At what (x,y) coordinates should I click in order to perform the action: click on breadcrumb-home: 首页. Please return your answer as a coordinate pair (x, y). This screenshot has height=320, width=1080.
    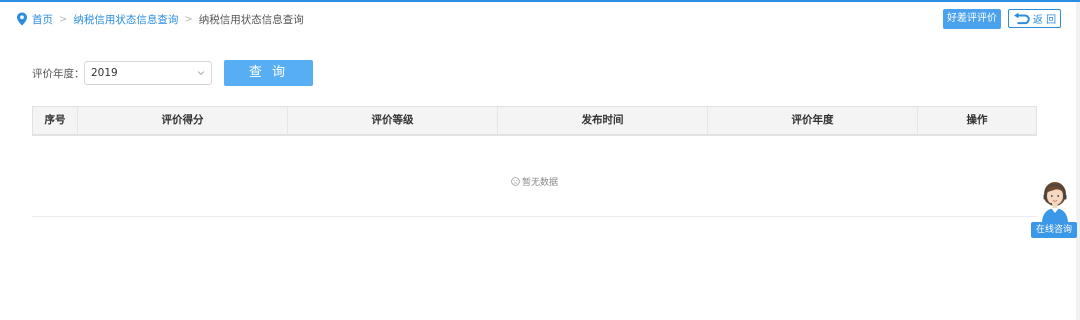
    Looking at the image, I should click on (42, 19).